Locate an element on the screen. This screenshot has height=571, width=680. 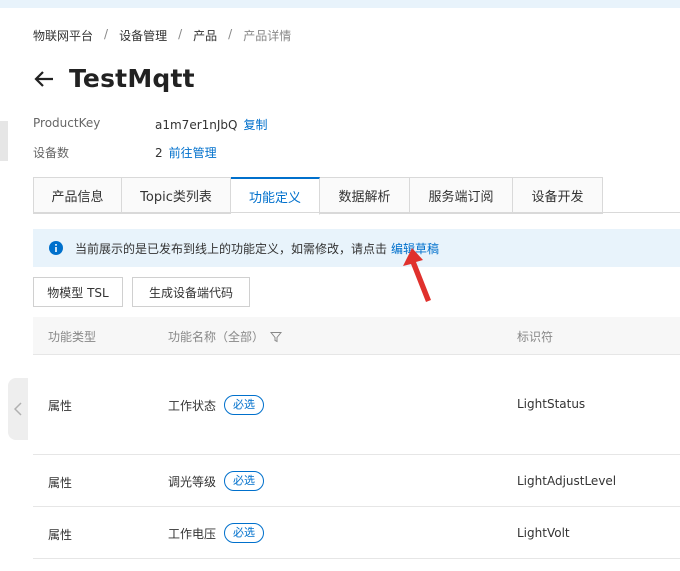
column-header-type: 功能类型 is located at coordinates (72, 337).